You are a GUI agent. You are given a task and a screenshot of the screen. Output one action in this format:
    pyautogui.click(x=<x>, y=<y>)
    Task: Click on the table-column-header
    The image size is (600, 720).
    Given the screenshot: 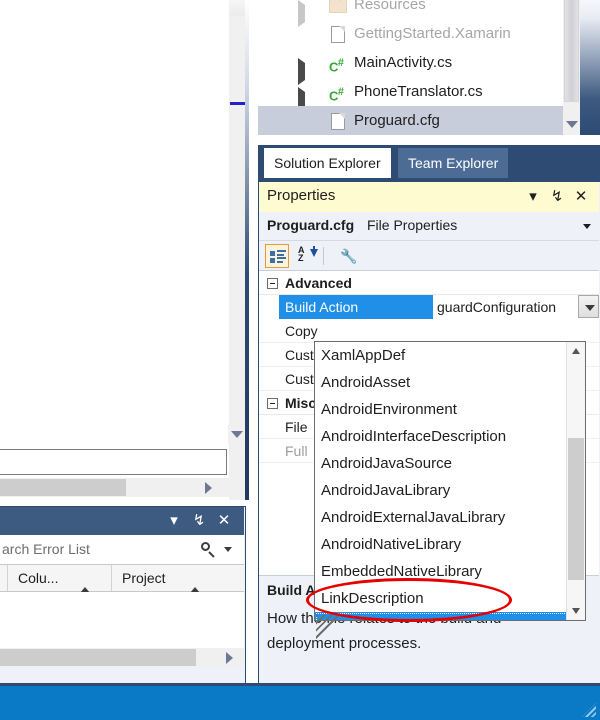 What is the action you would take?
    pyautogui.click(x=4, y=578)
    